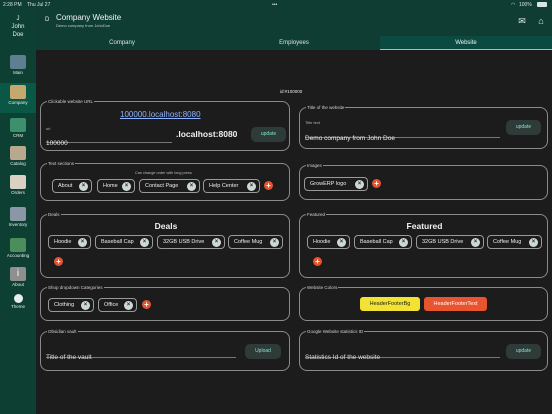 The height and width of the screenshot is (414, 552). I want to click on header-footer-bg-button: HeaderFooterBg, so click(390, 304).